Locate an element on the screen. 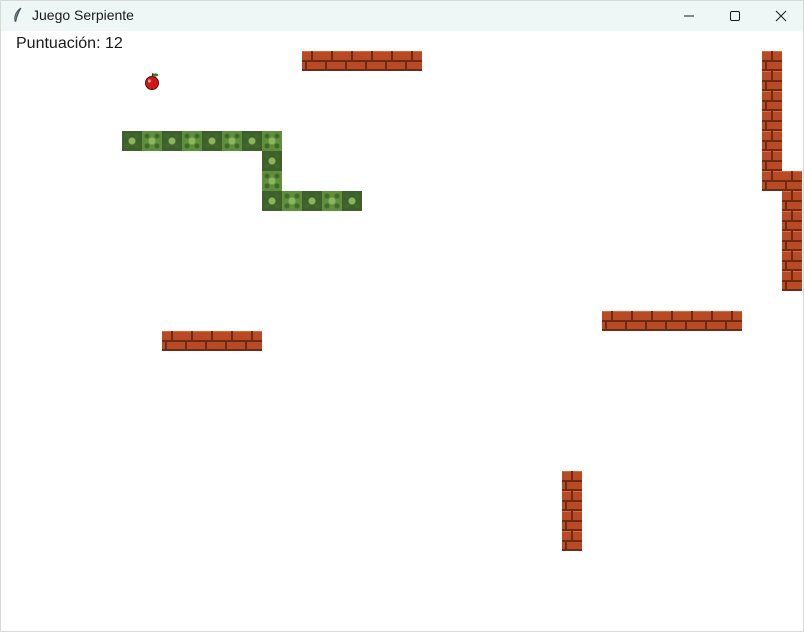 Image resolution: width=804 pixels, height=632 pixels. minimize-icon is located at coordinates (689, 16).